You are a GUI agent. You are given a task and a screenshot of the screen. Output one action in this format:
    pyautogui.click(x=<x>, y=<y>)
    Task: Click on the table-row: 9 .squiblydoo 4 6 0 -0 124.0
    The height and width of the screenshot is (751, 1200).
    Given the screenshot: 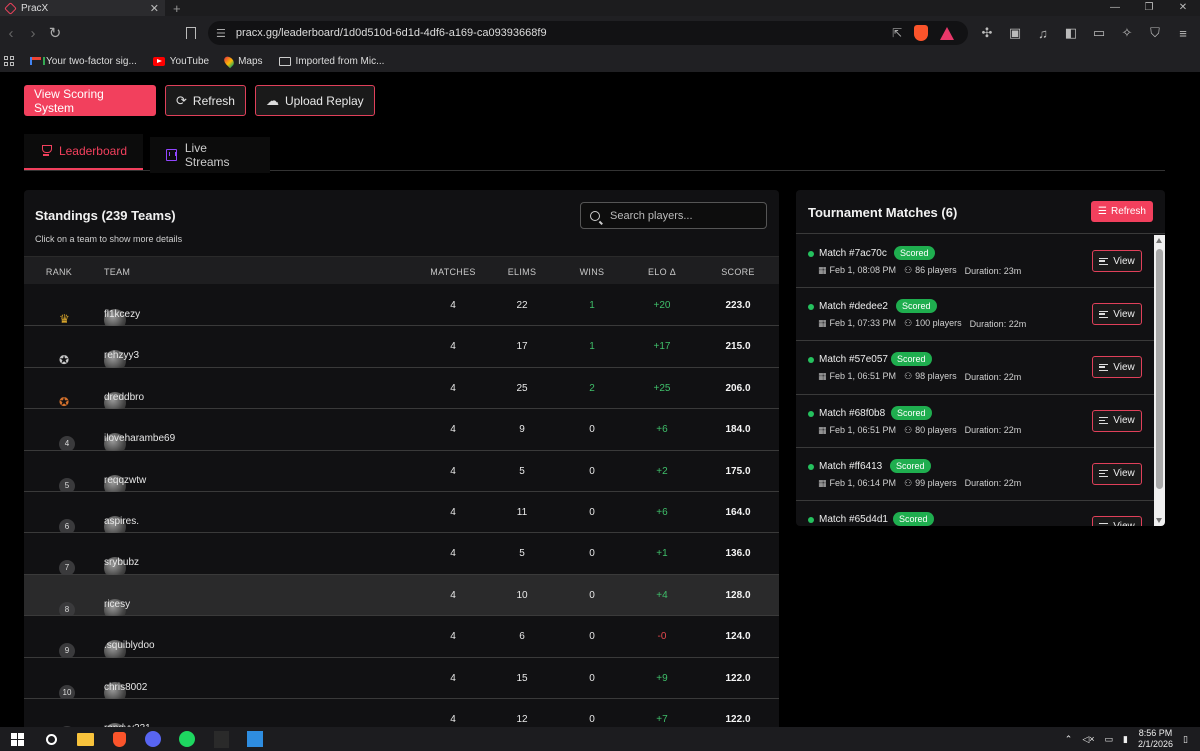 What is the action you would take?
    pyautogui.click(x=401, y=639)
    